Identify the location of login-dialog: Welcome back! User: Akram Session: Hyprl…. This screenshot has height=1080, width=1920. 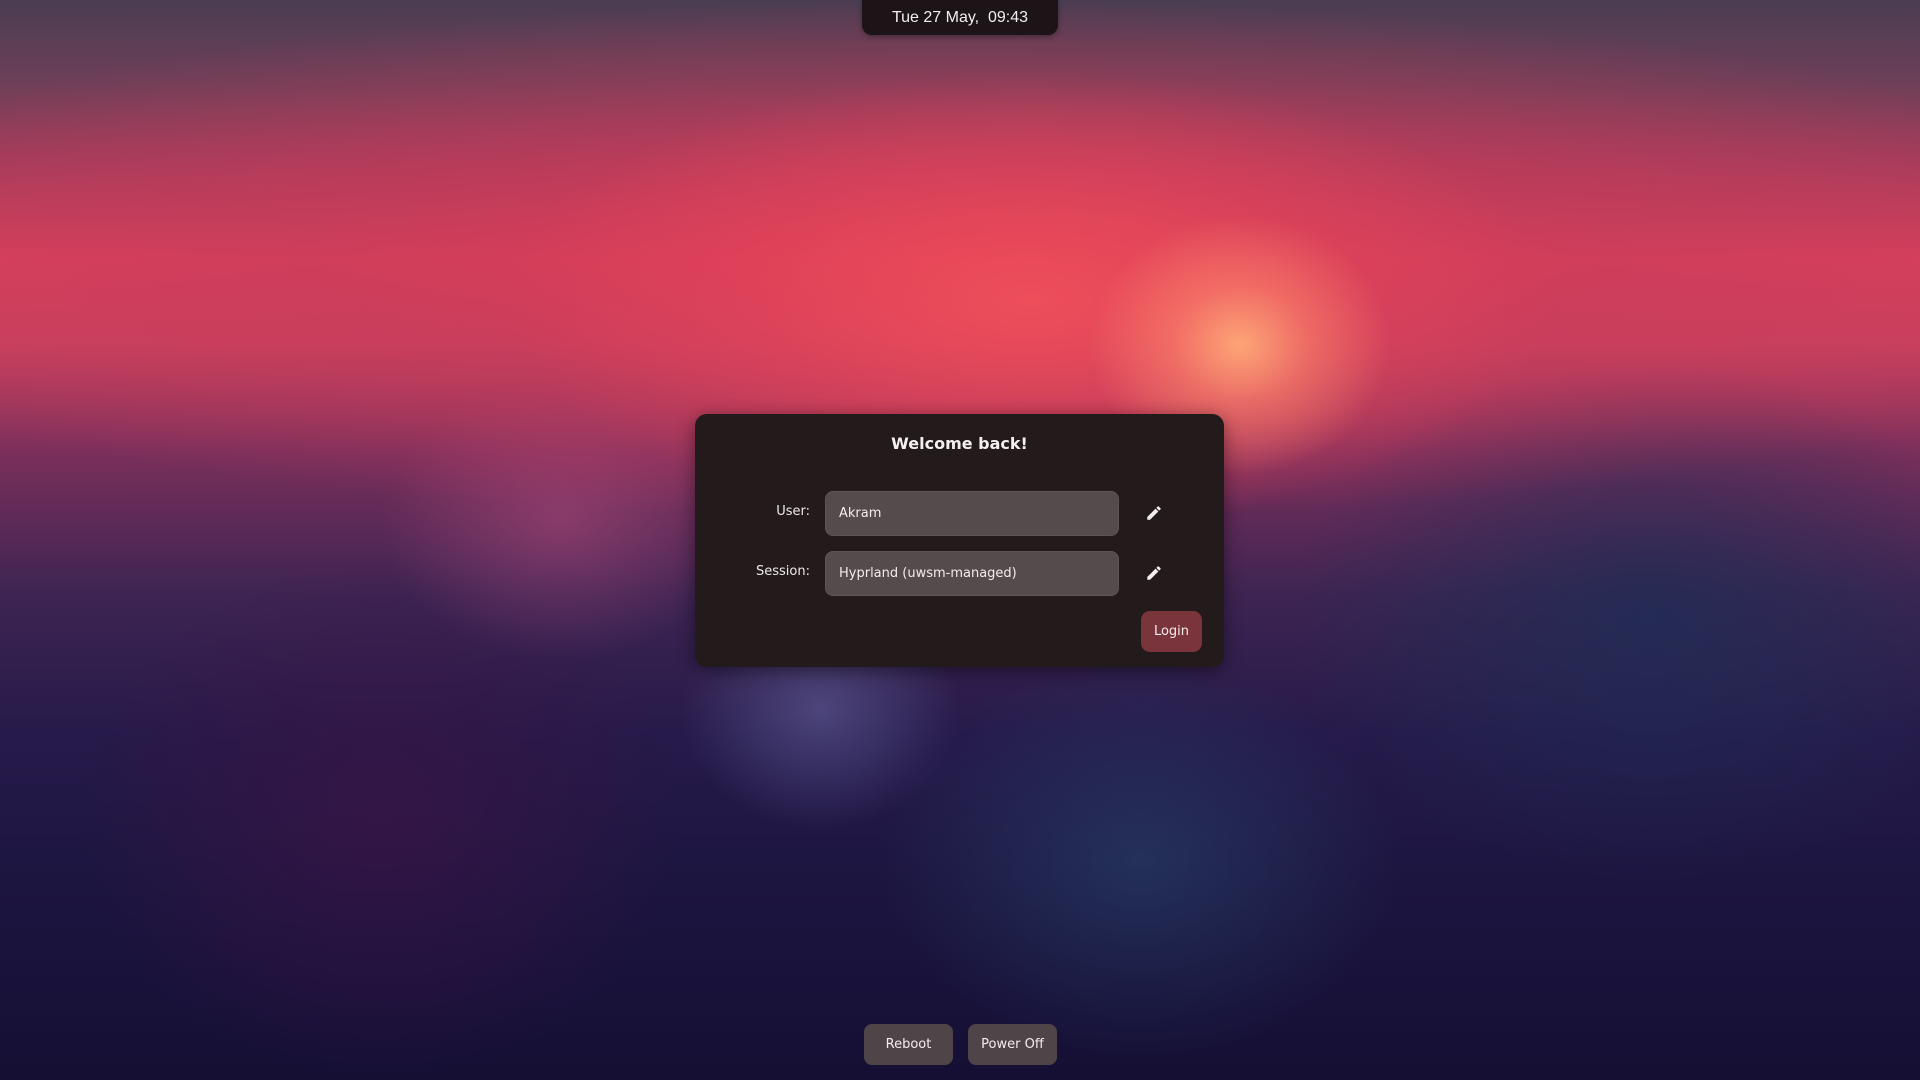
(959, 540).